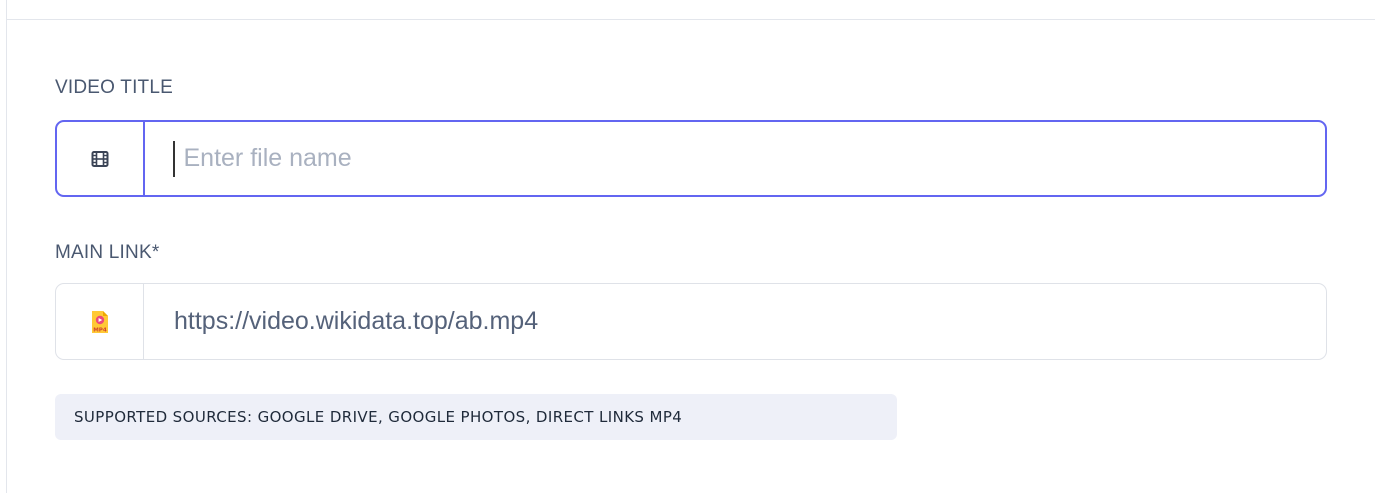 The image size is (1375, 493). What do you see at coordinates (735, 158) in the screenshot?
I see `video-title-input: Enter file name` at bounding box center [735, 158].